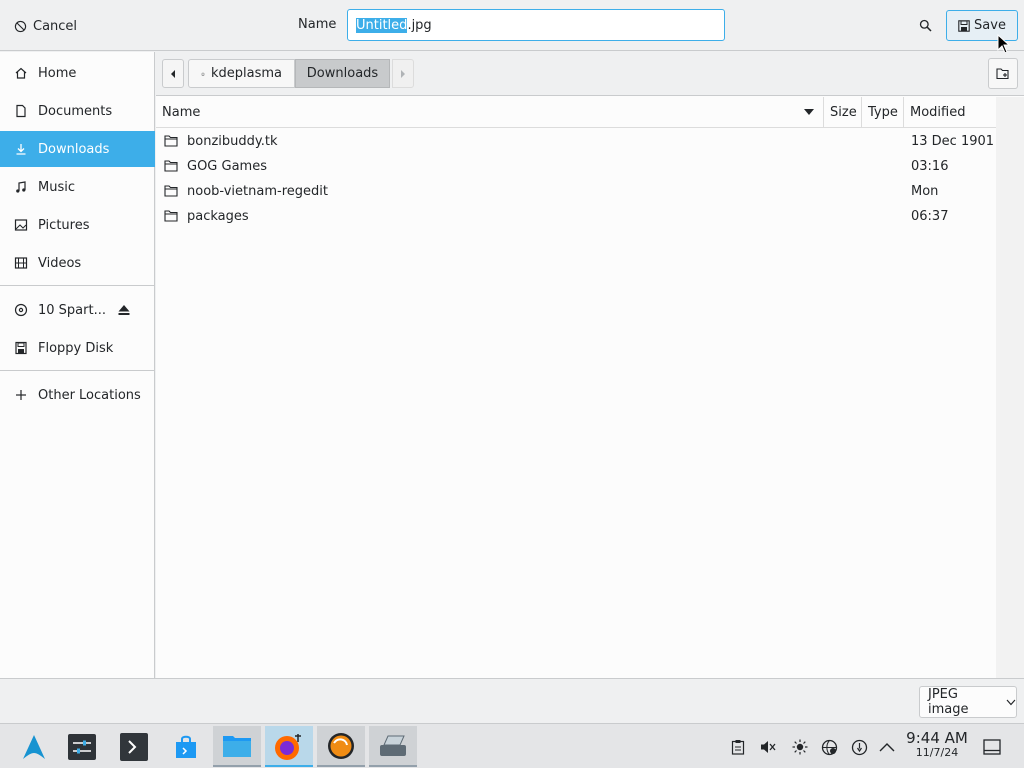  What do you see at coordinates (21, 187) in the screenshot?
I see `music-icon` at bounding box center [21, 187].